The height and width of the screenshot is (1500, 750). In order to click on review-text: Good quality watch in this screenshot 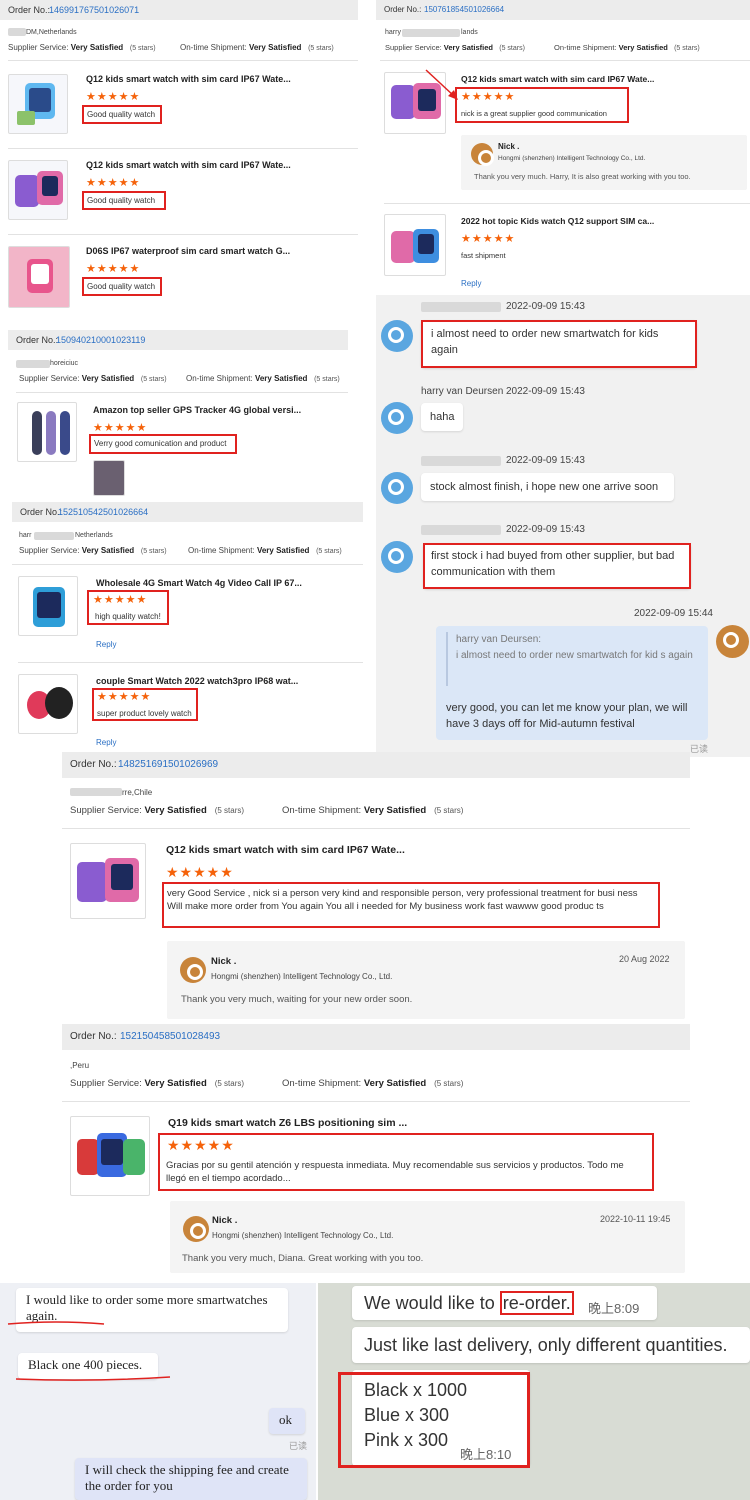, I will do `click(122, 286)`.